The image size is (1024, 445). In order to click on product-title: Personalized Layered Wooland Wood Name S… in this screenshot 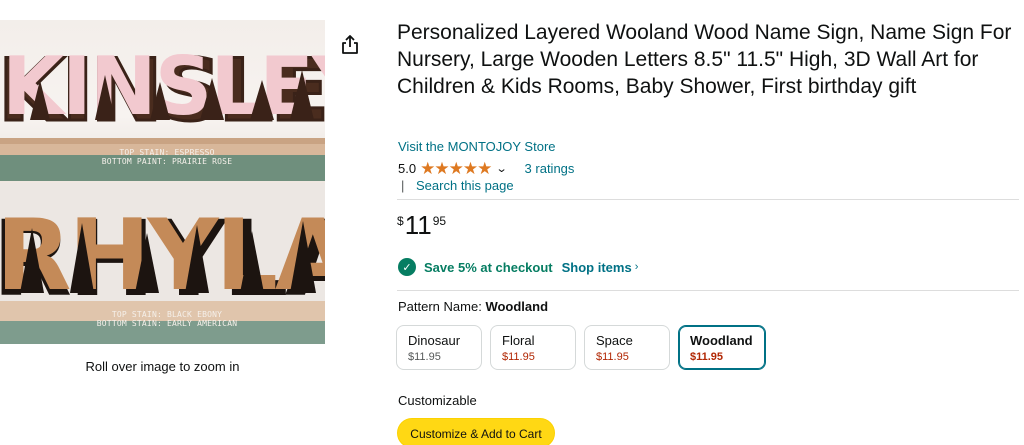, I will do `click(704, 59)`.